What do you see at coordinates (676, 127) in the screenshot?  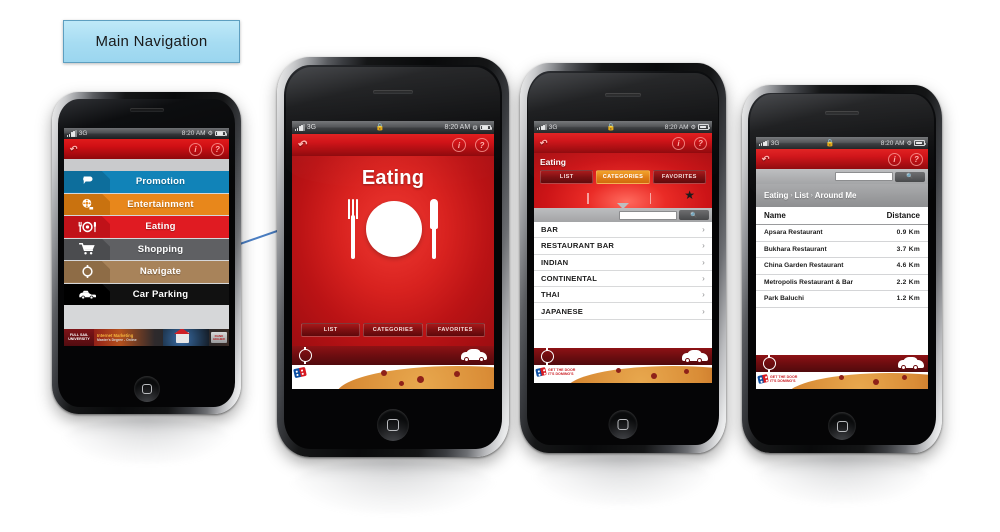 I see `clock-label: 8:20 AM` at bounding box center [676, 127].